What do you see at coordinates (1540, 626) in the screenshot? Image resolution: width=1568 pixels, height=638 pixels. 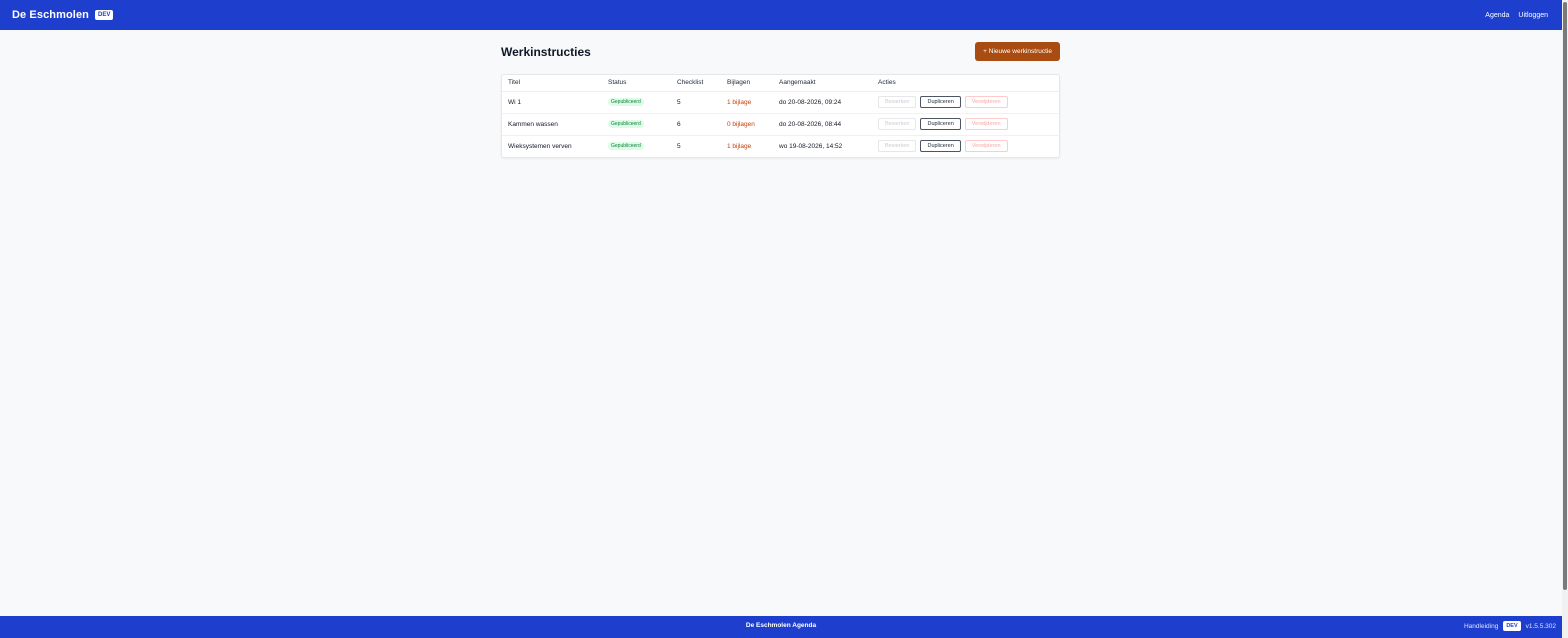 I see `version-label: v1.5.5.302` at bounding box center [1540, 626].